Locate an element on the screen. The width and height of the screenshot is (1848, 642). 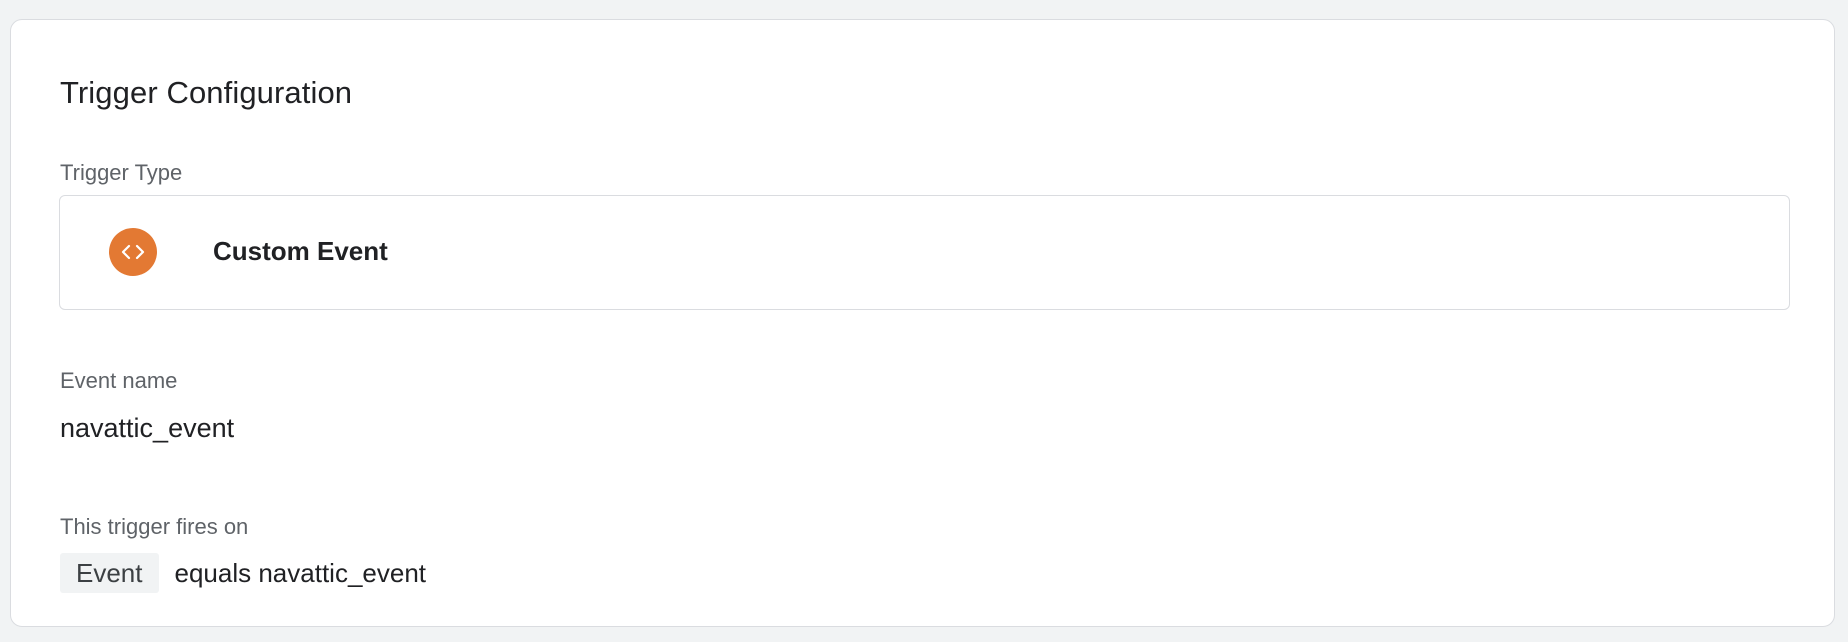
fires-on-label: This trigger fires on is located at coordinates (154, 526).